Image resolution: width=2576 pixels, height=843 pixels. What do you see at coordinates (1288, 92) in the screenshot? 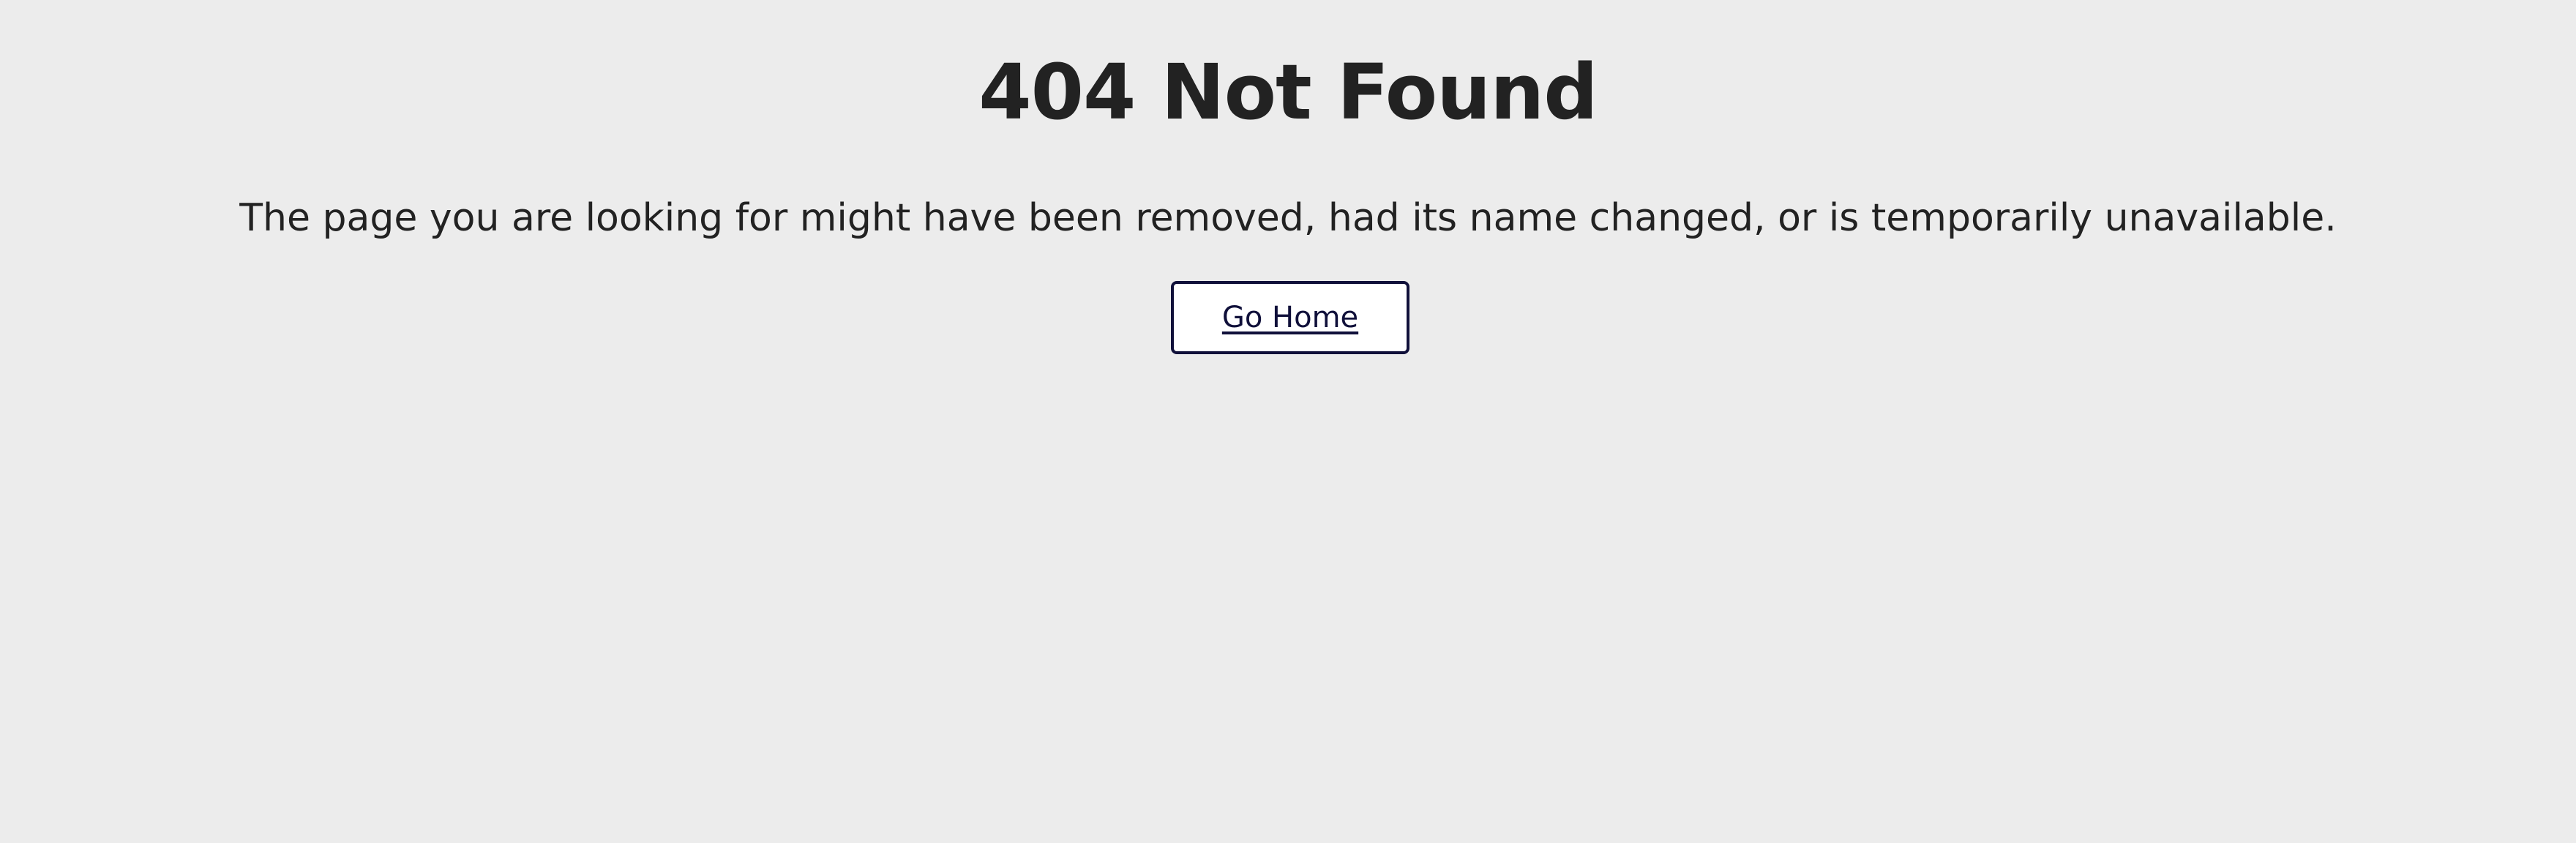
I see `page-title: 404 Not Found` at bounding box center [1288, 92].